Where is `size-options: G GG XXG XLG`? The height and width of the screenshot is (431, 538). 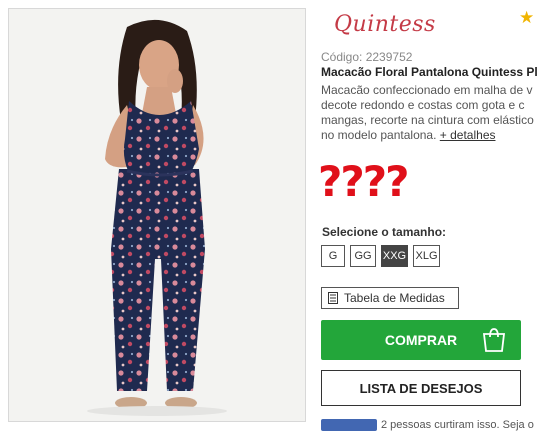
size-options: G GG XXG XLG is located at coordinates (380, 256).